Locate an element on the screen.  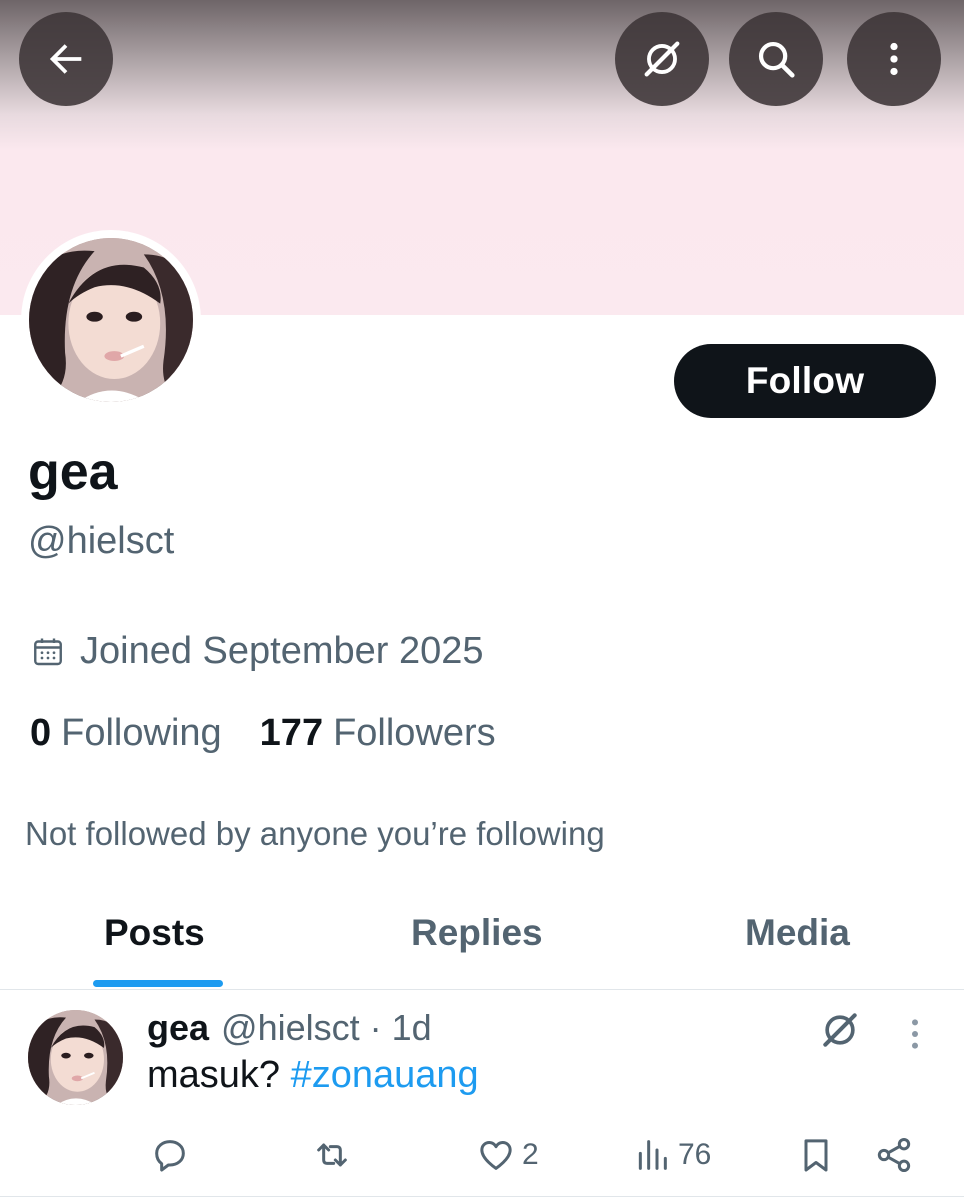
profile-avatar is located at coordinates (111, 320).